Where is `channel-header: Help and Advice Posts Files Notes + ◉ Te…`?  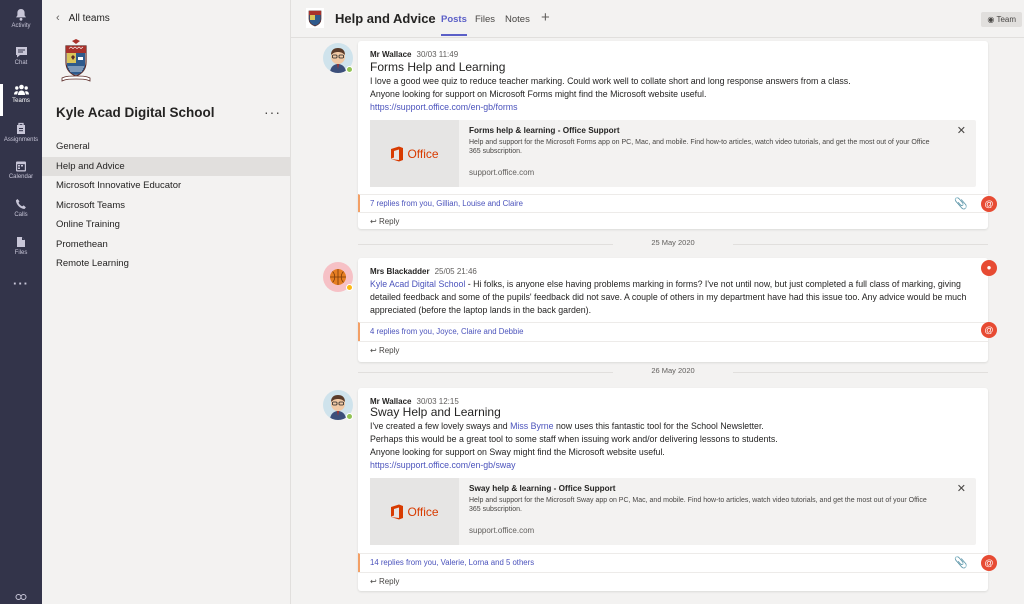
channel-header: Help and Advice Posts Files Notes + ◉ Te… is located at coordinates (657, 19).